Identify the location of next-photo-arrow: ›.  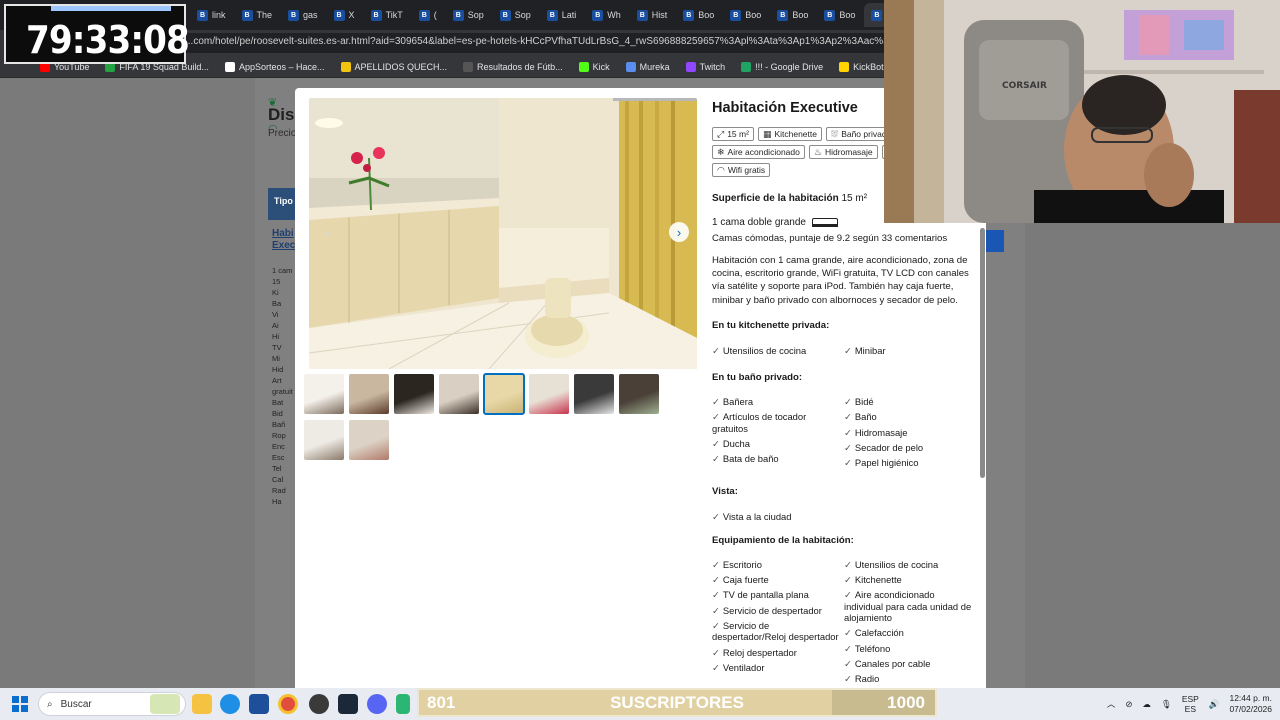
(679, 232).